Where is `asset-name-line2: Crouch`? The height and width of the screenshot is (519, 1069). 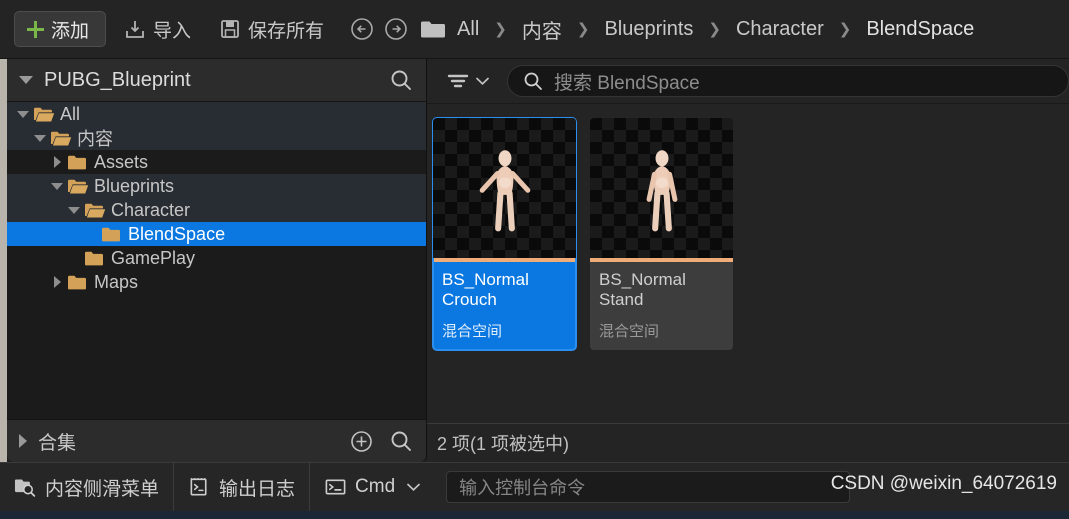 asset-name-line2: Crouch is located at coordinates (469, 299).